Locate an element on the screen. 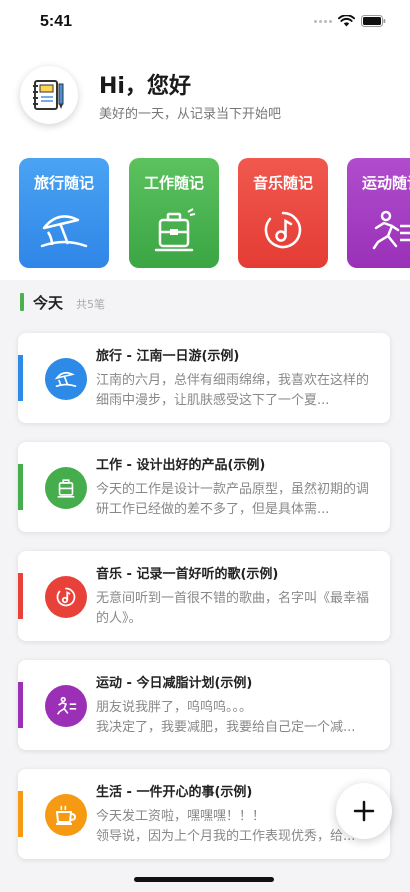 The height and width of the screenshot is (892, 410). plus-icon is located at coordinates (364, 811).